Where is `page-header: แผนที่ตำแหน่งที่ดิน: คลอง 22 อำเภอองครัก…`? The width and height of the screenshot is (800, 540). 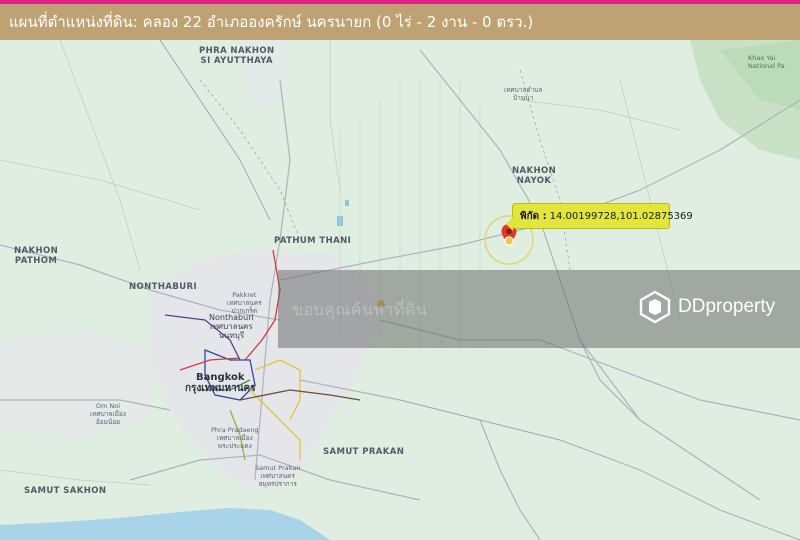 page-header: แผนที่ตำแหน่งที่ดิน: คลอง 22 อำเภอองครัก… is located at coordinates (400, 22).